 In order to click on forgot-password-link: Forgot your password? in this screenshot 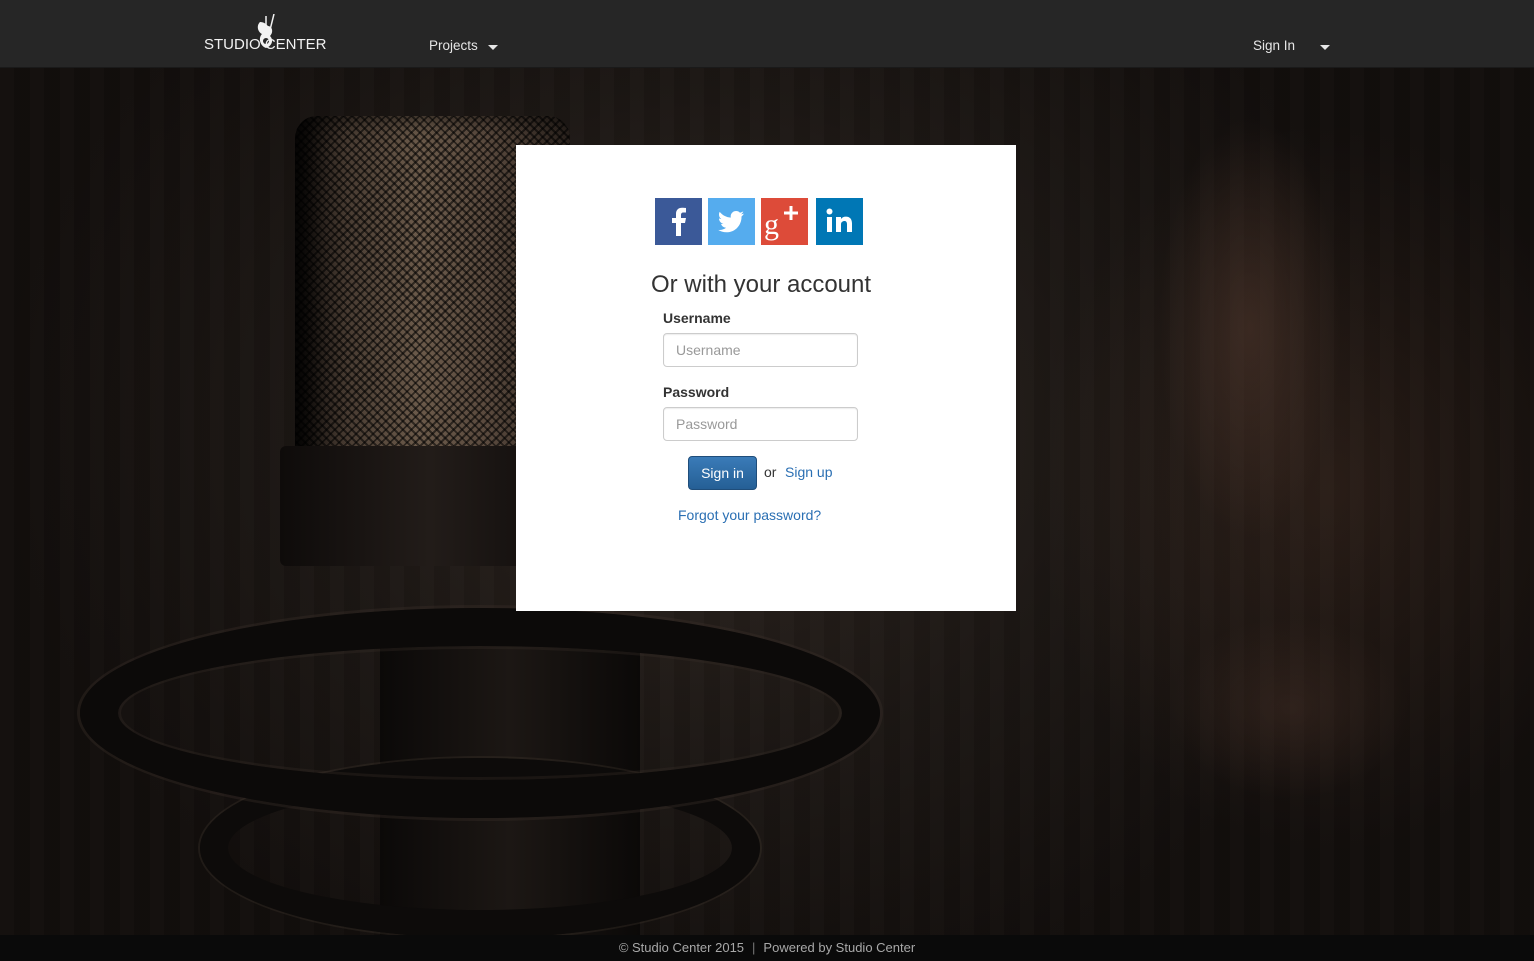, I will do `click(749, 515)`.